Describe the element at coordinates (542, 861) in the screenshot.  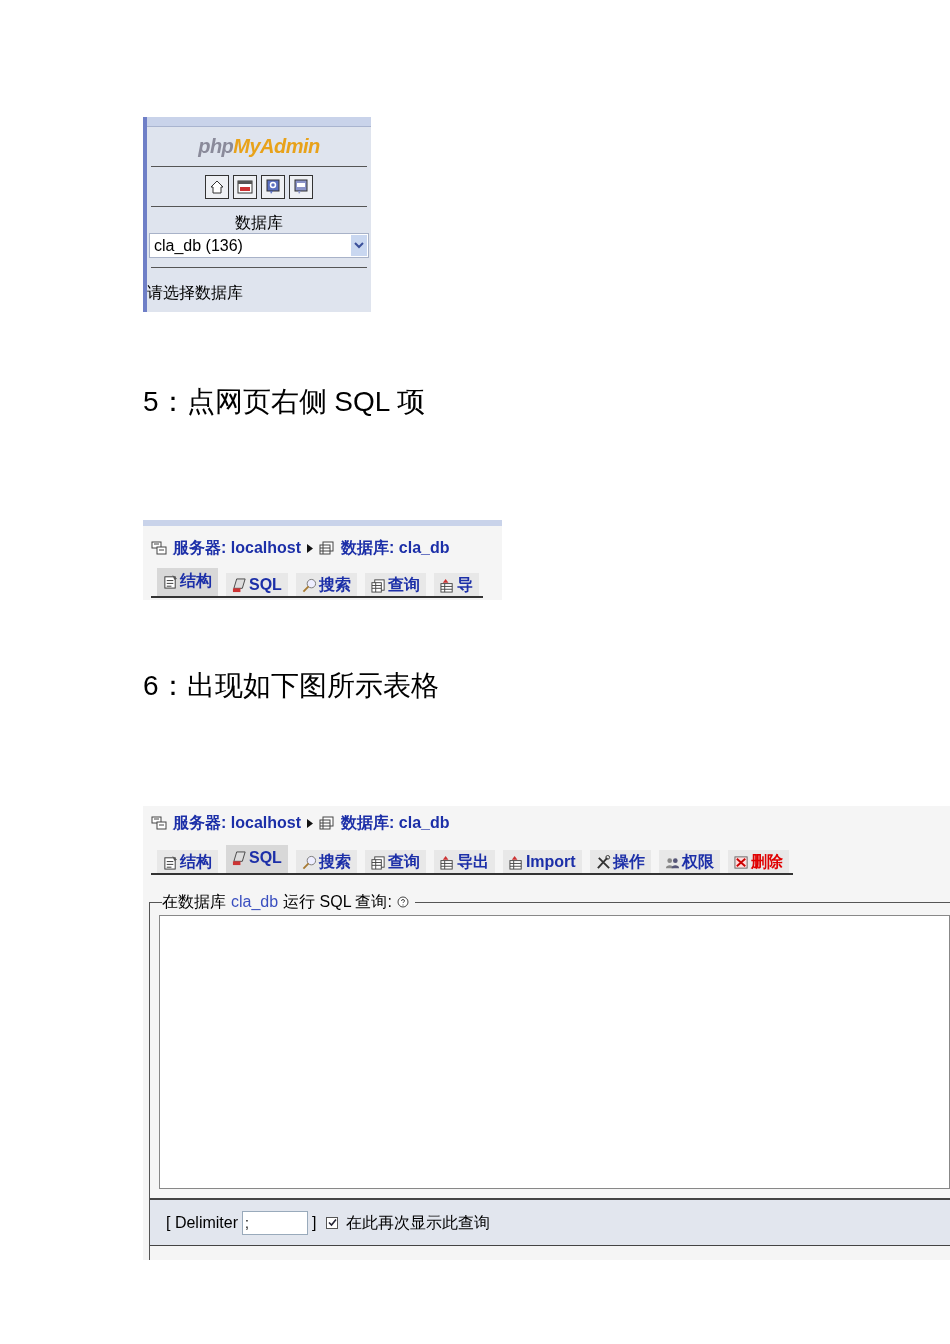
I see `tab: Import` at that location.